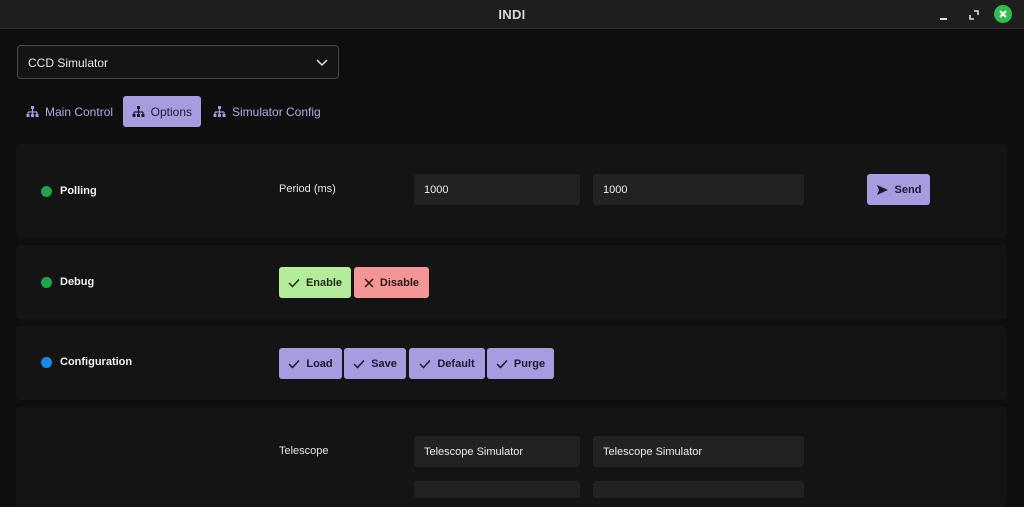  I want to click on tab-main-control: Main Control, so click(69, 111).